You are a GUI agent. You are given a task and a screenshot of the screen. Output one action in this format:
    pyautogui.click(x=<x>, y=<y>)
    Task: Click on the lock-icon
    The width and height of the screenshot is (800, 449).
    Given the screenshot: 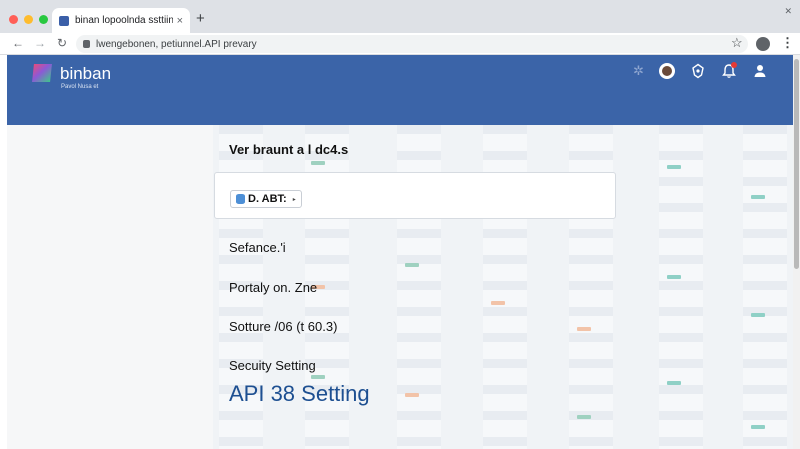 What is the action you would take?
    pyautogui.click(x=86, y=44)
    